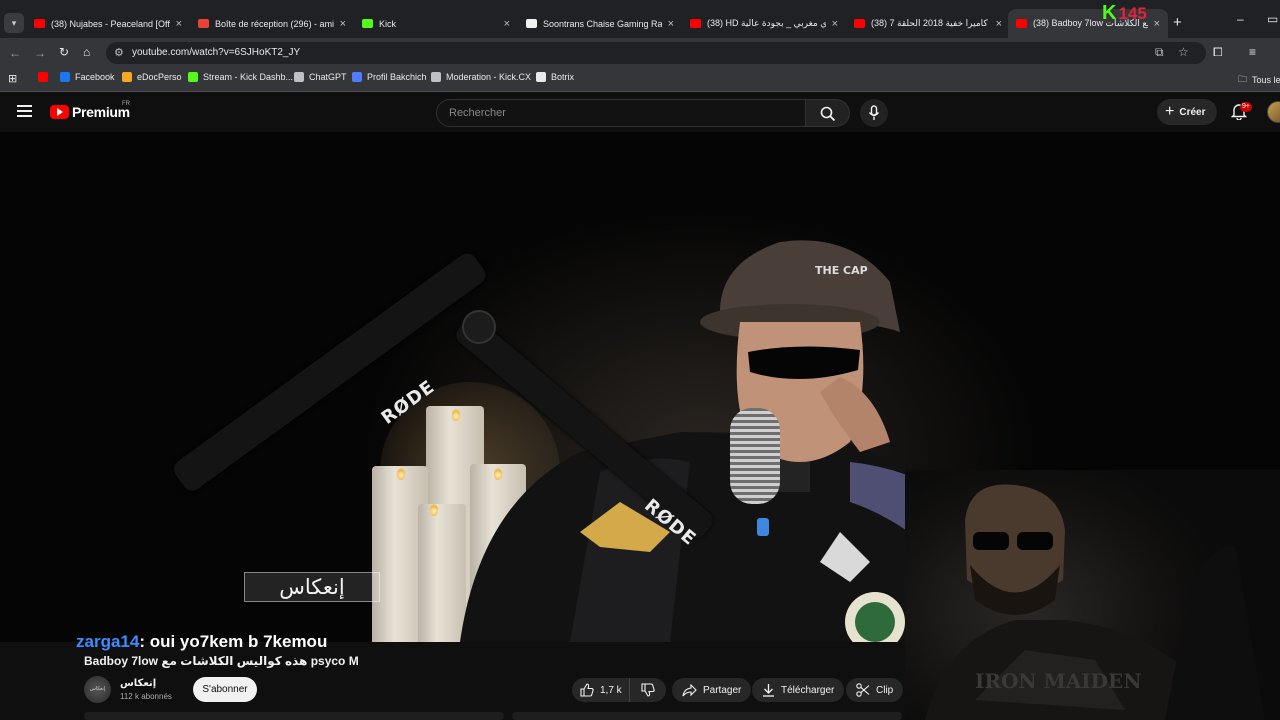  Describe the element at coordinates (97, 689) in the screenshot. I see `channel-avatar: إنعكاس` at that location.